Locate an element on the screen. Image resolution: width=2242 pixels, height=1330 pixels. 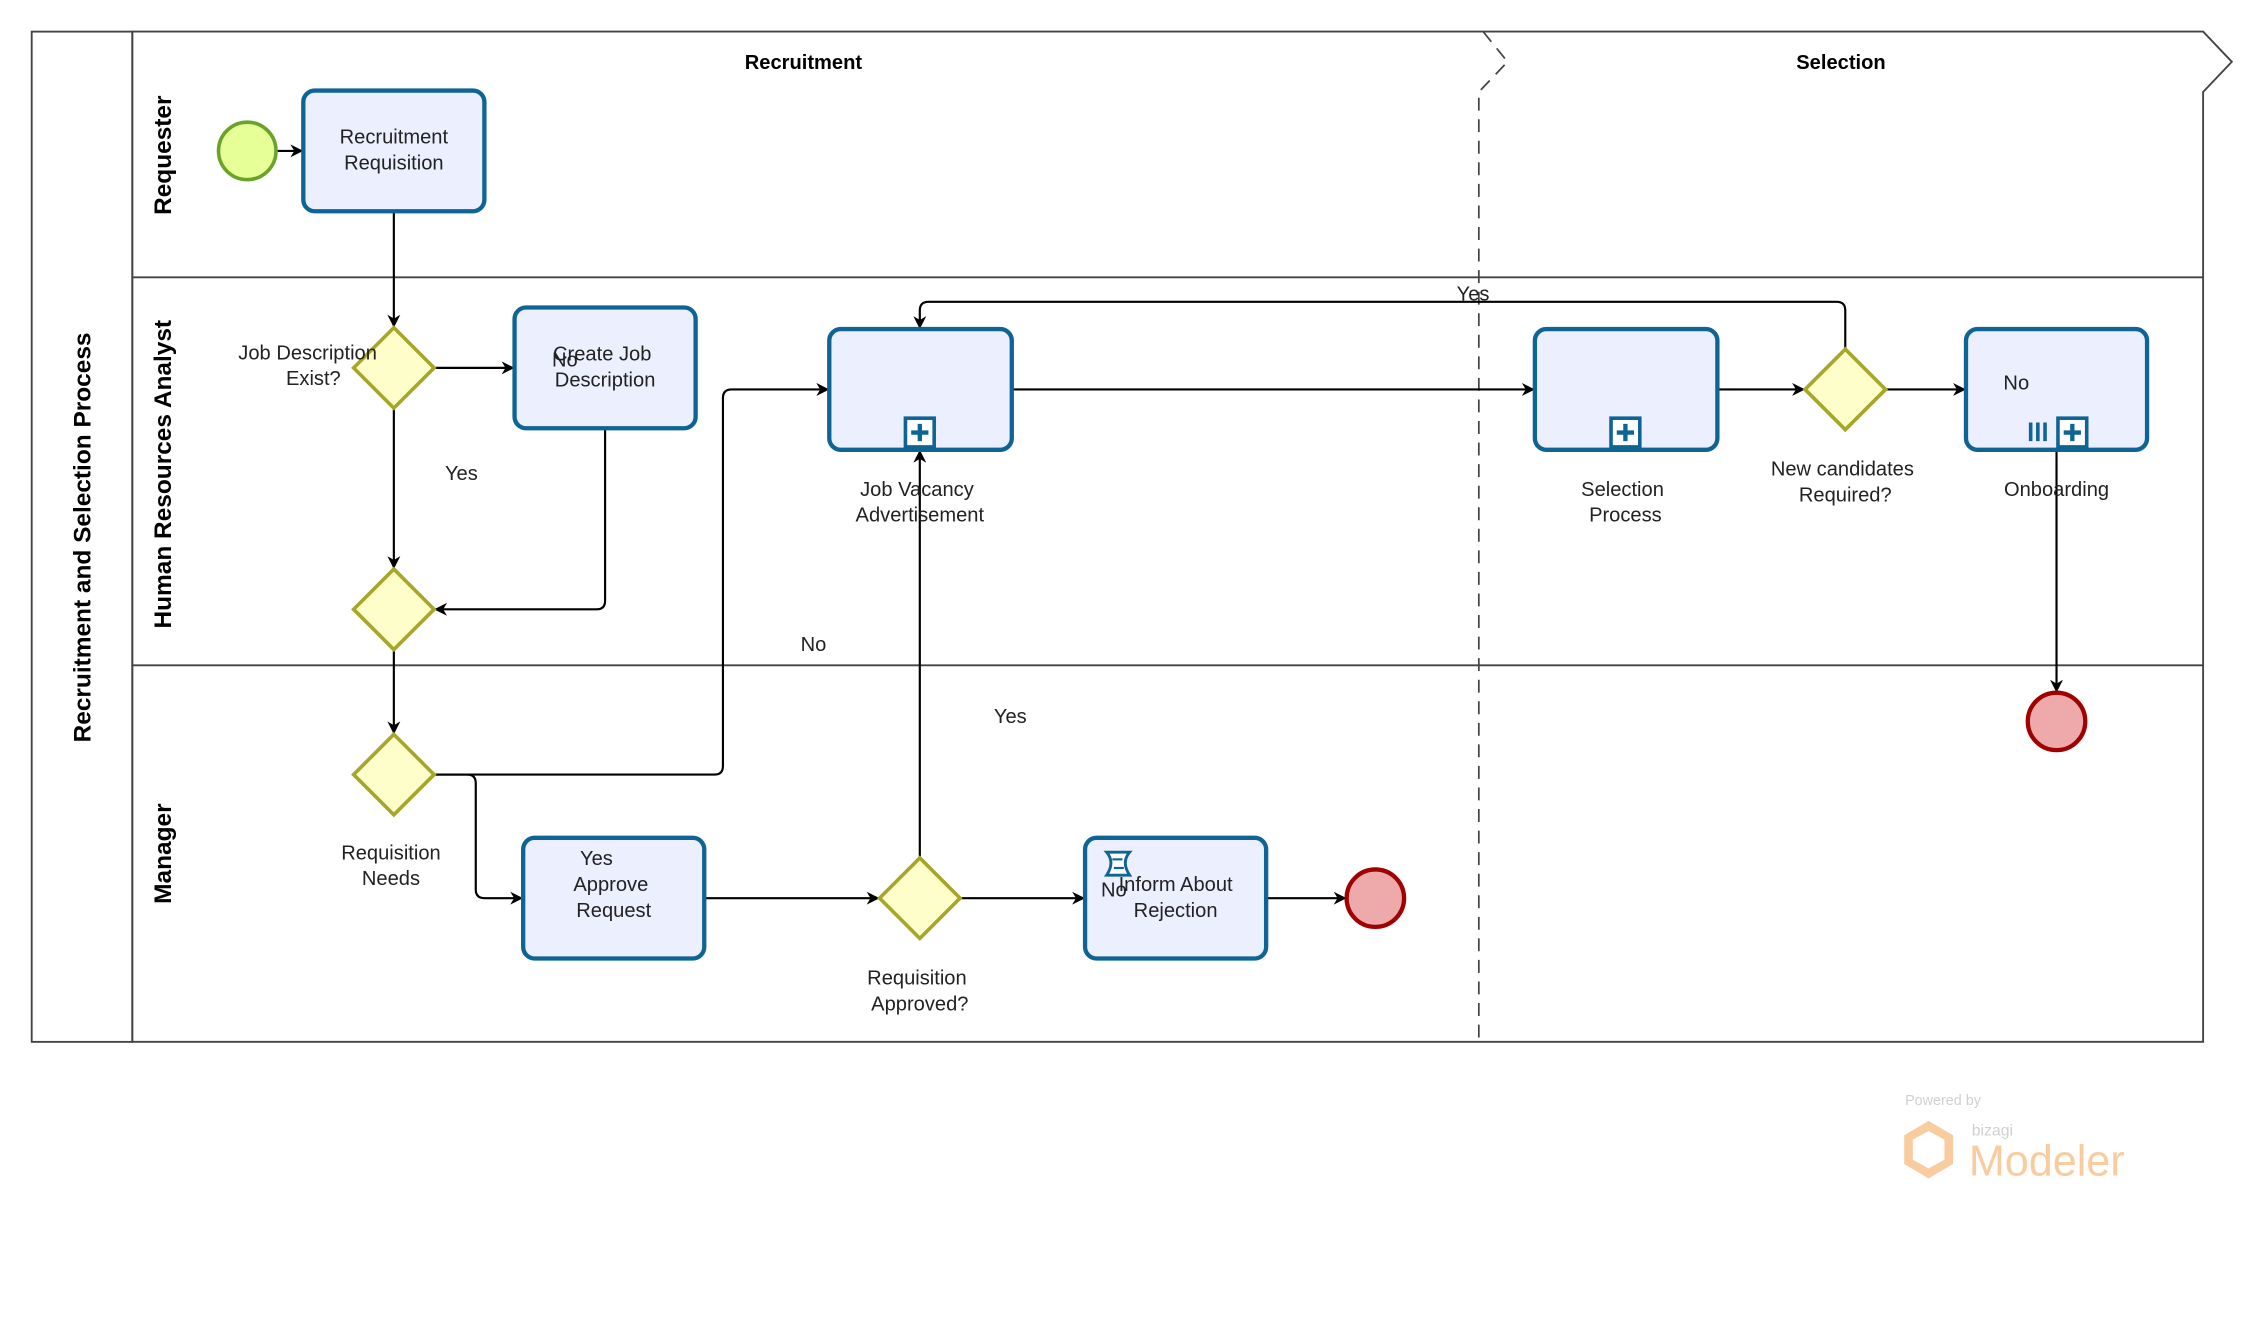
bizagi-logo-icon is located at coordinates (1929, 1149).